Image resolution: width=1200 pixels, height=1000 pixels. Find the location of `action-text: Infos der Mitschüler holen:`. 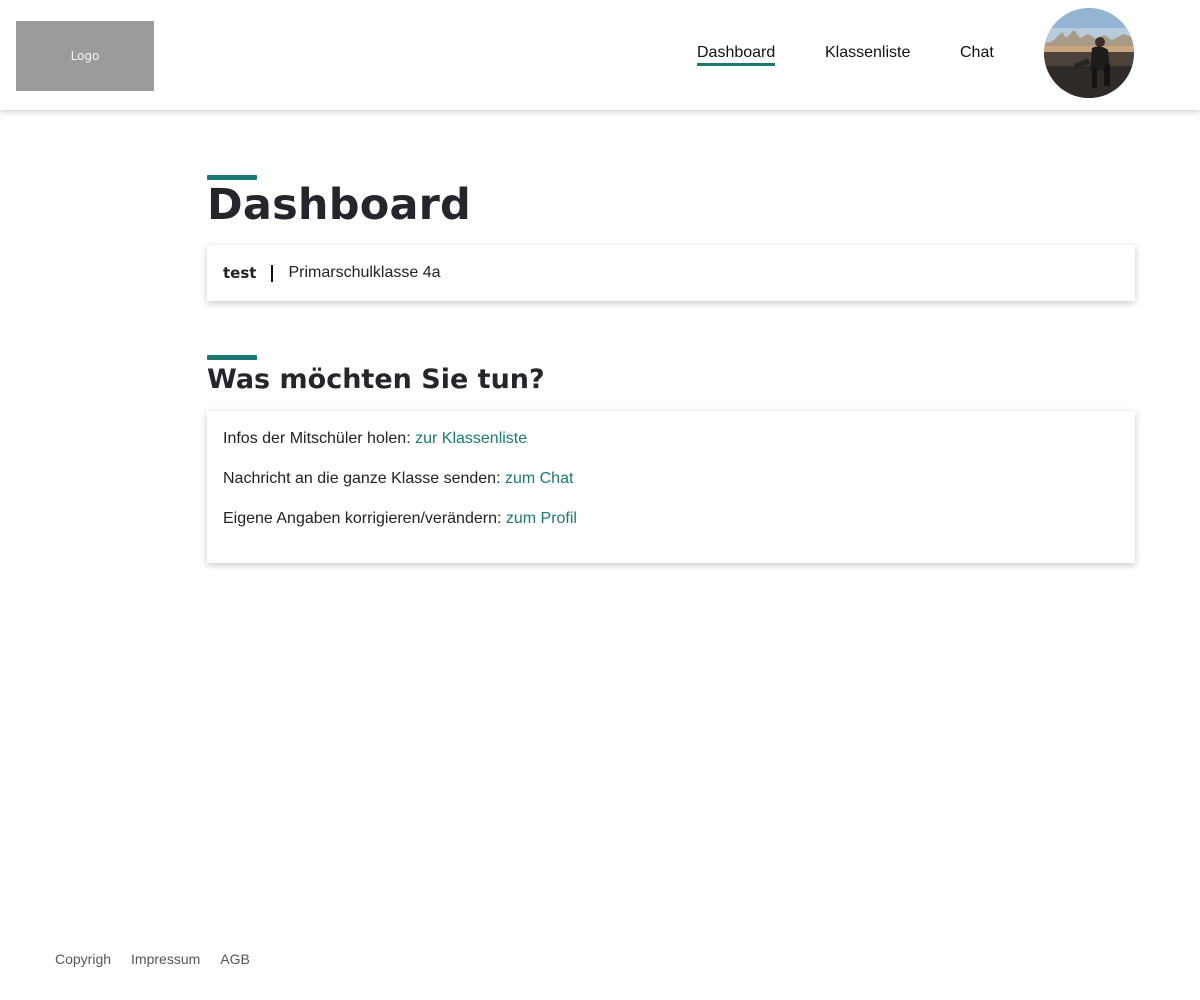

action-text: Infos der Mitschüler holen: is located at coordinates (319, 438).